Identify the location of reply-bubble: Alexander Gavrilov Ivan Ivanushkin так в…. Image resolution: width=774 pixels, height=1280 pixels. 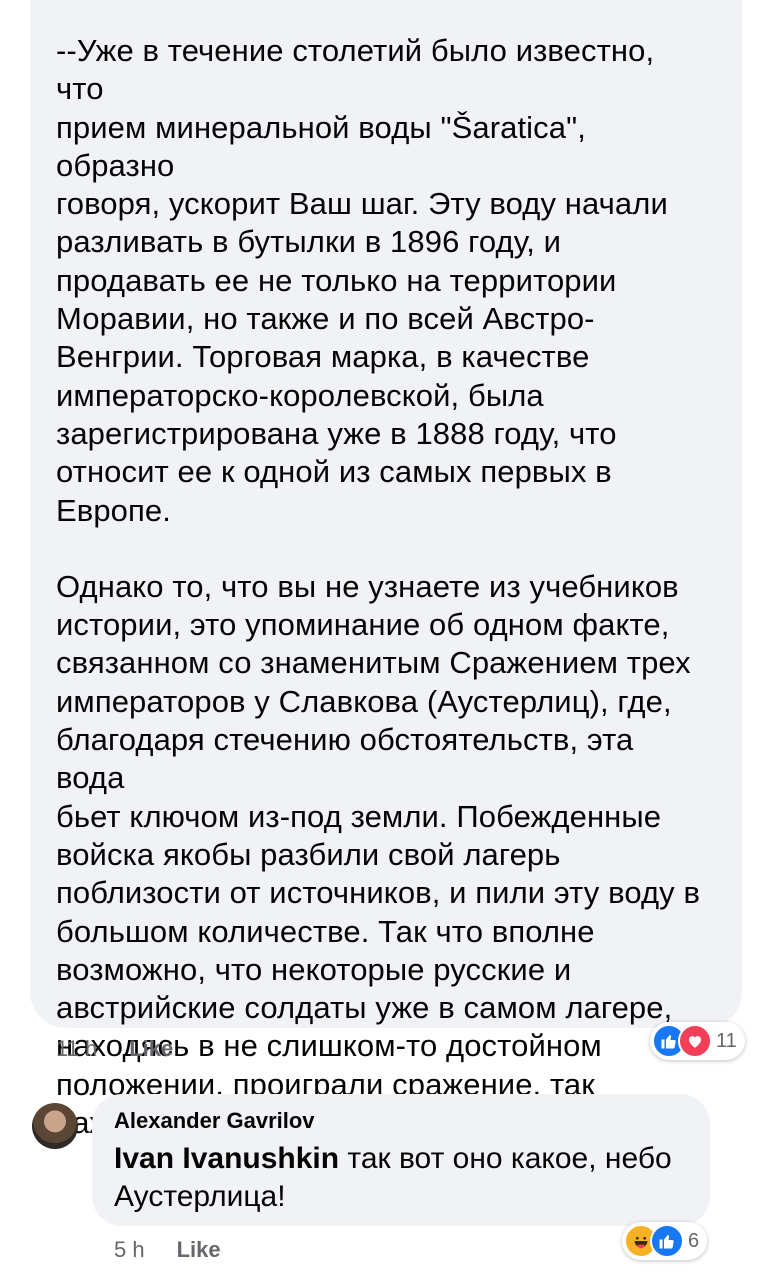
(401, 1160).